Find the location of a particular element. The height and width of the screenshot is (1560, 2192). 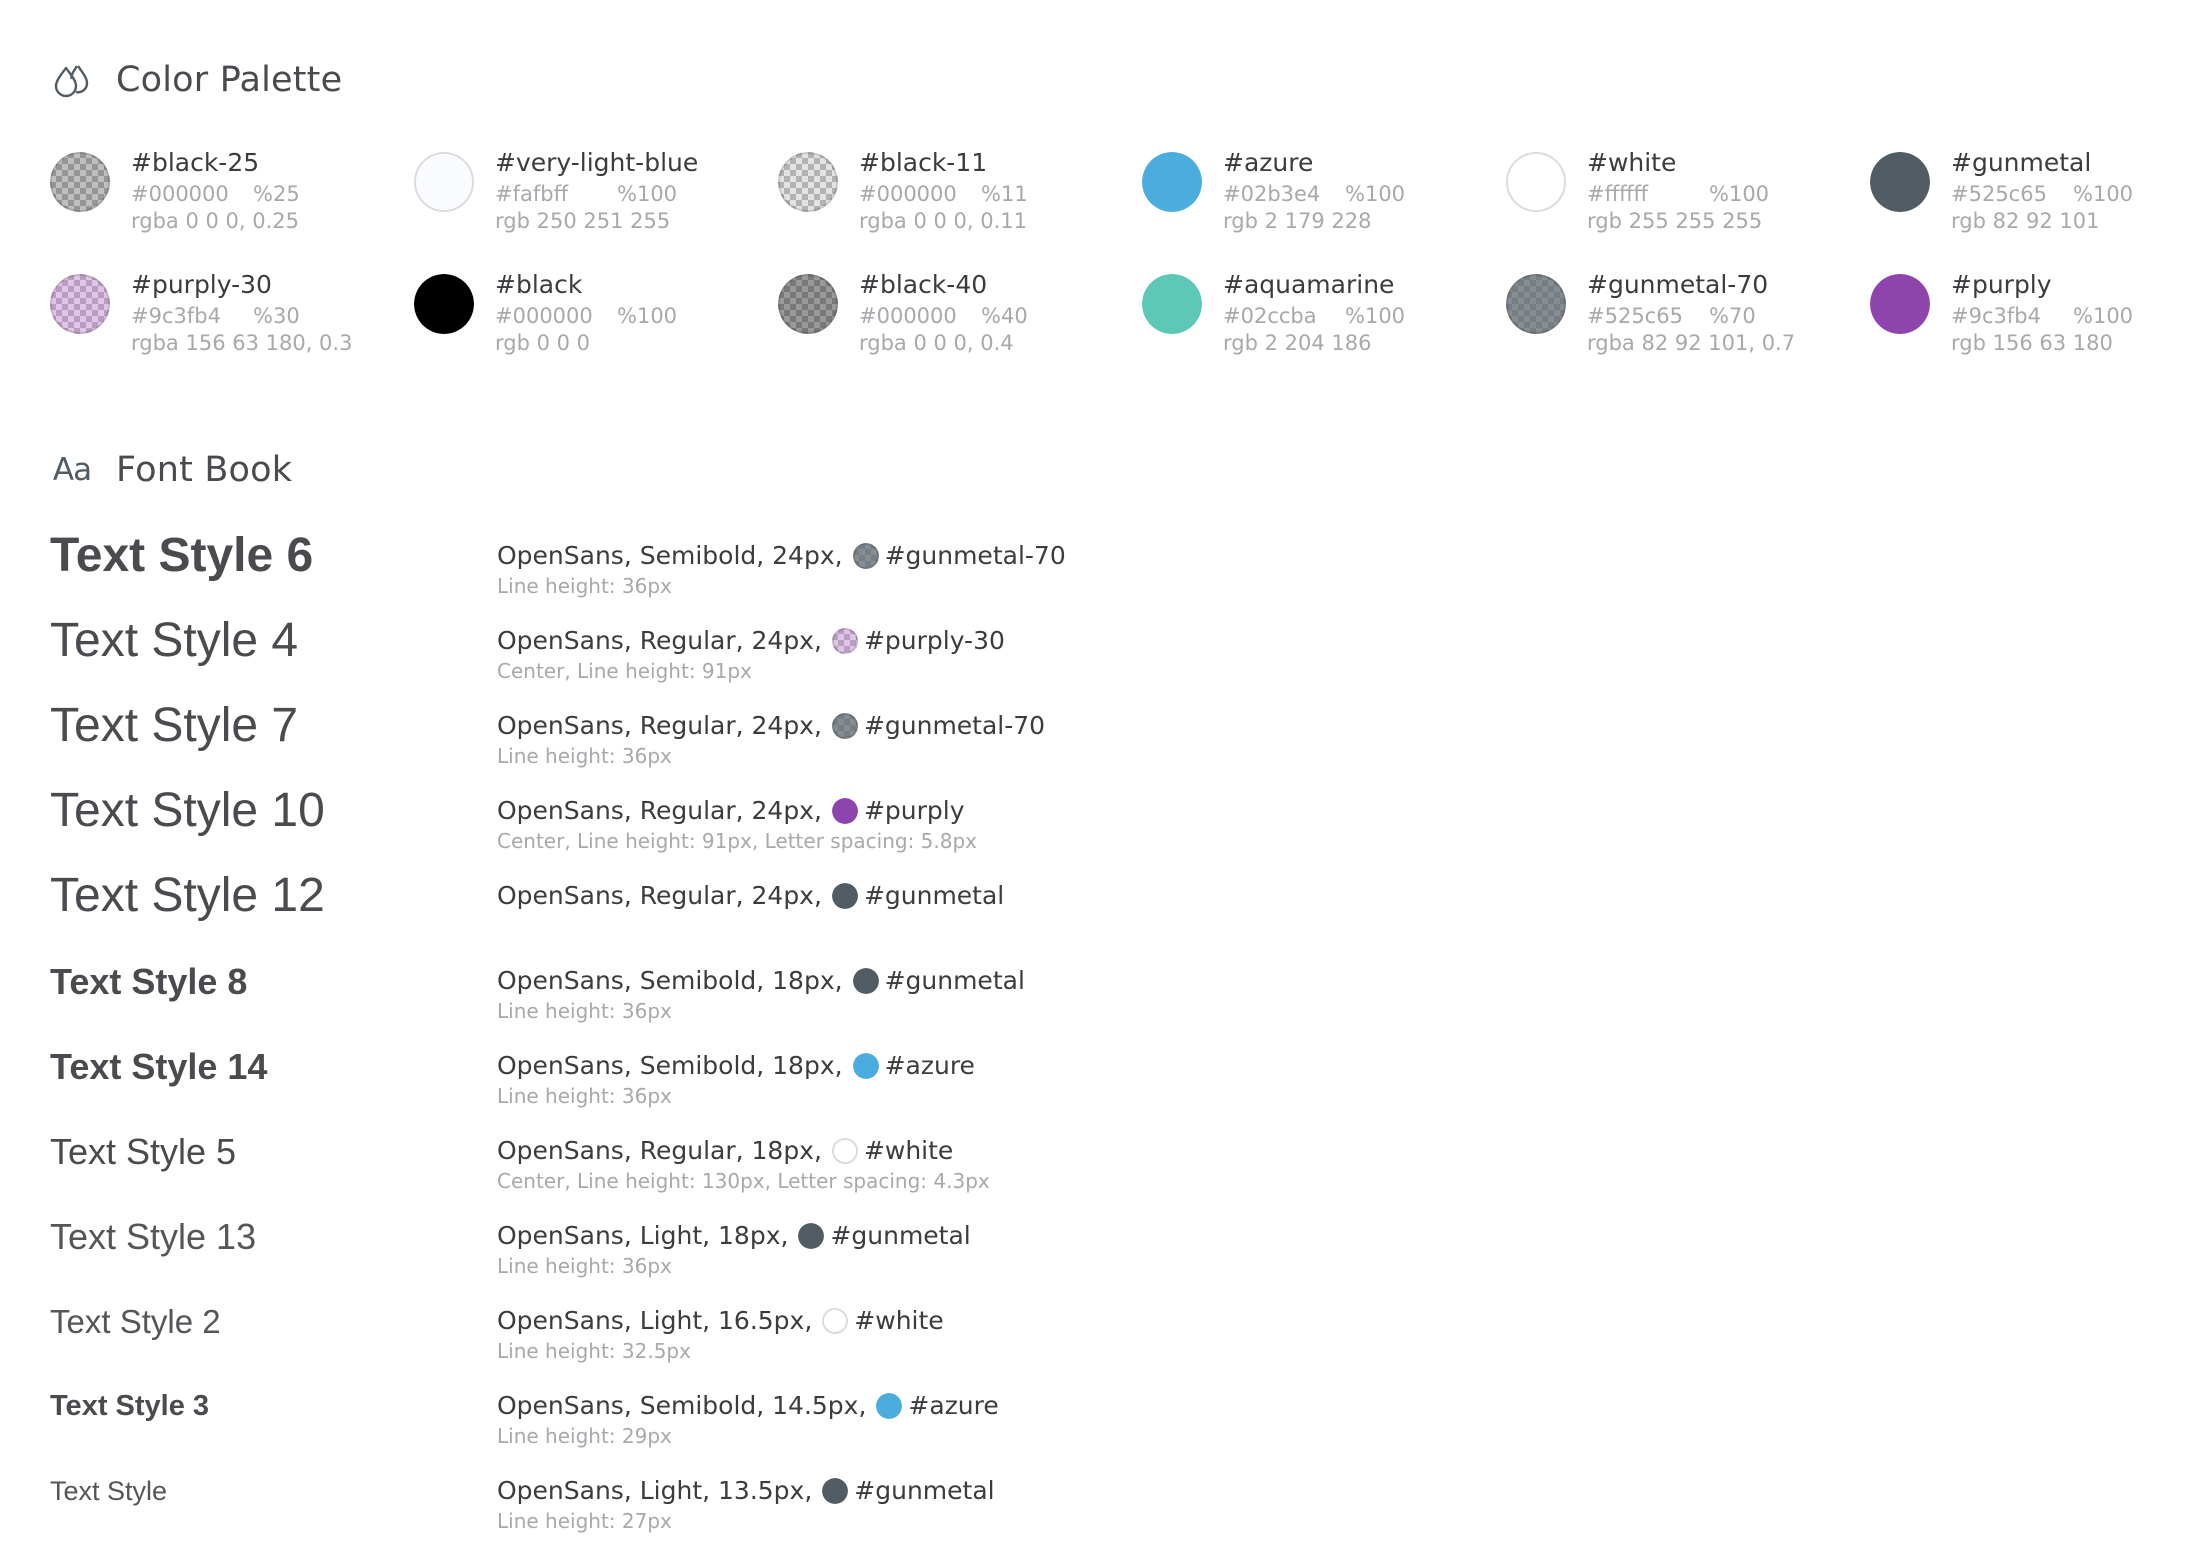

font-color-name: #purply-30 is located at coordinates (934, 640).